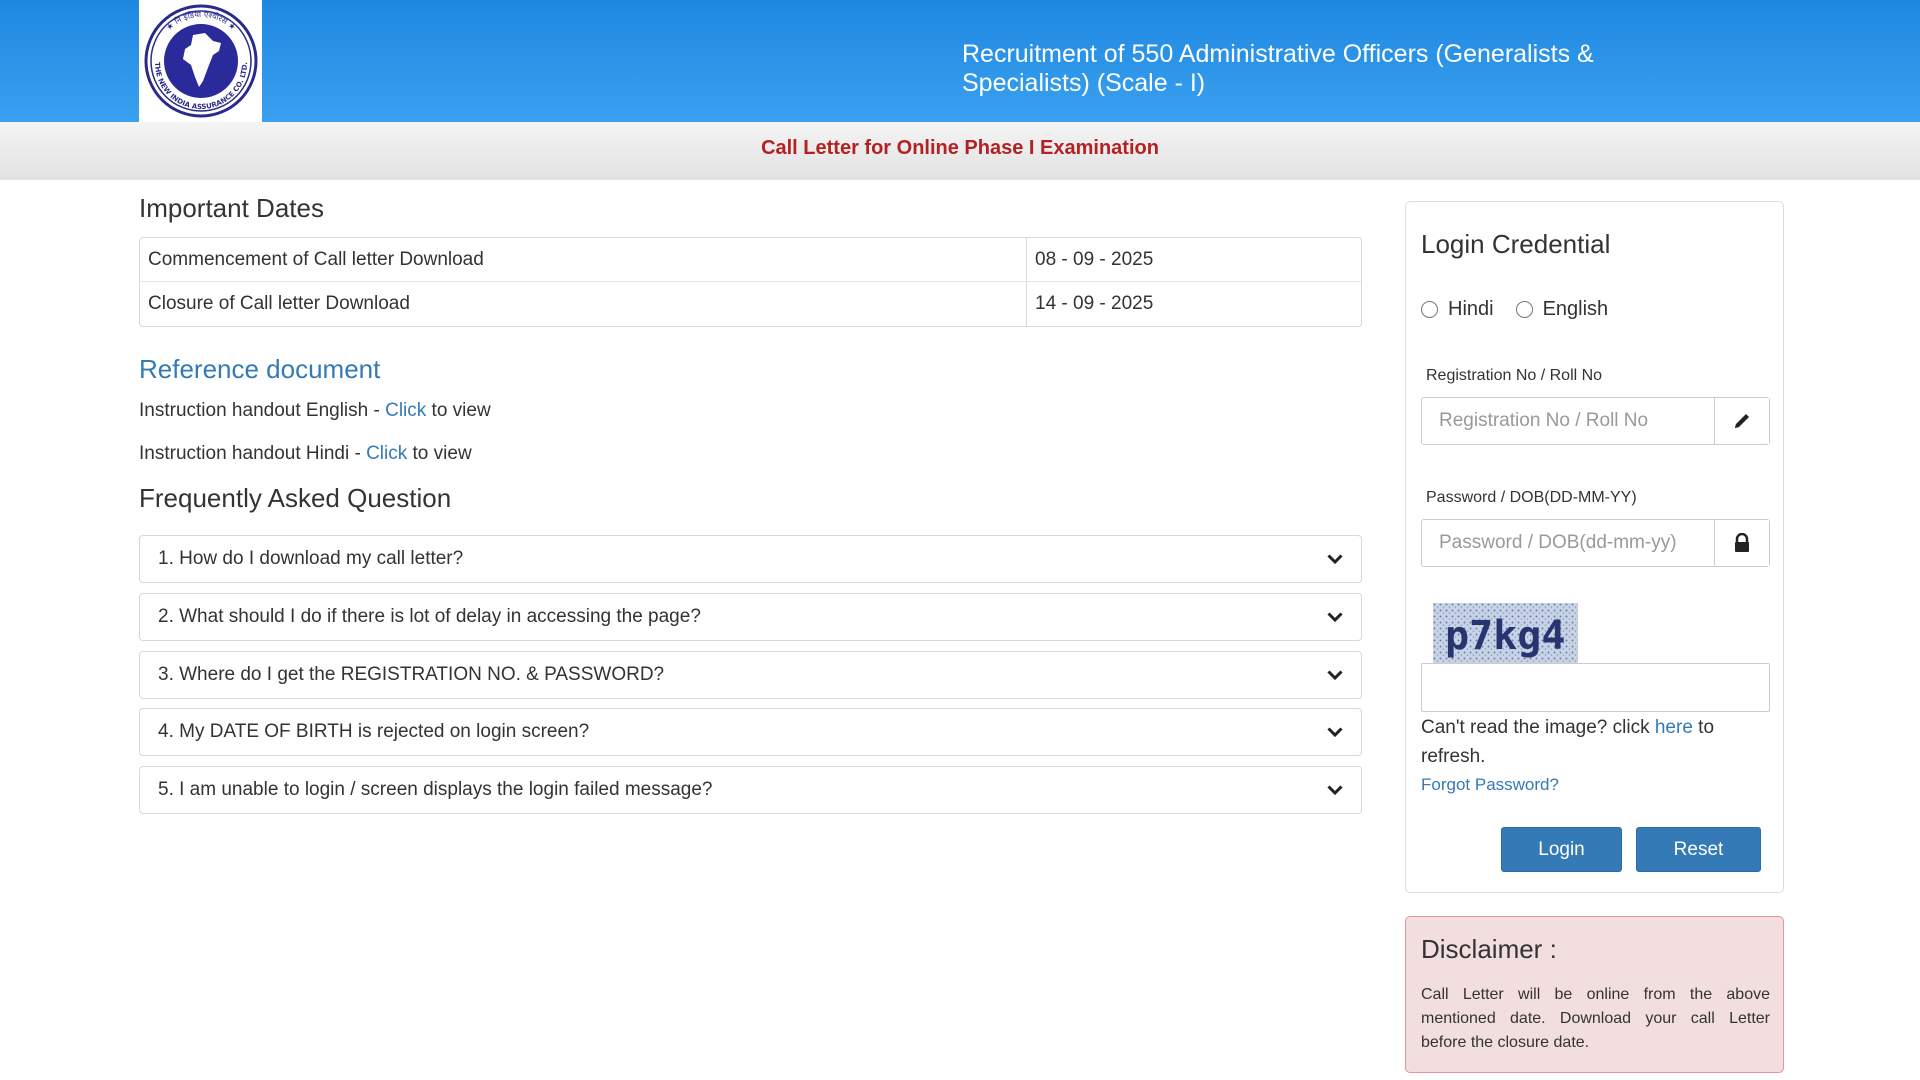 This screenshot has height=1080, width=1920. What do you see at coordinates (1561, 849) in the screenshot?
I see `login-button: Login` at bounding box center [1561, 849].